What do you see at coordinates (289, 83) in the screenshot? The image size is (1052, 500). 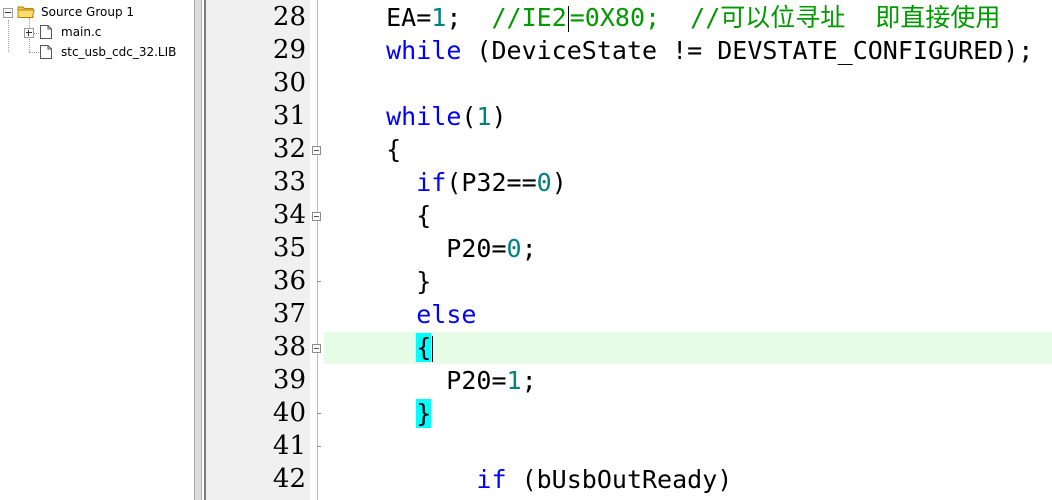 I see `line-number: 30` at bounding box center [289, 83].